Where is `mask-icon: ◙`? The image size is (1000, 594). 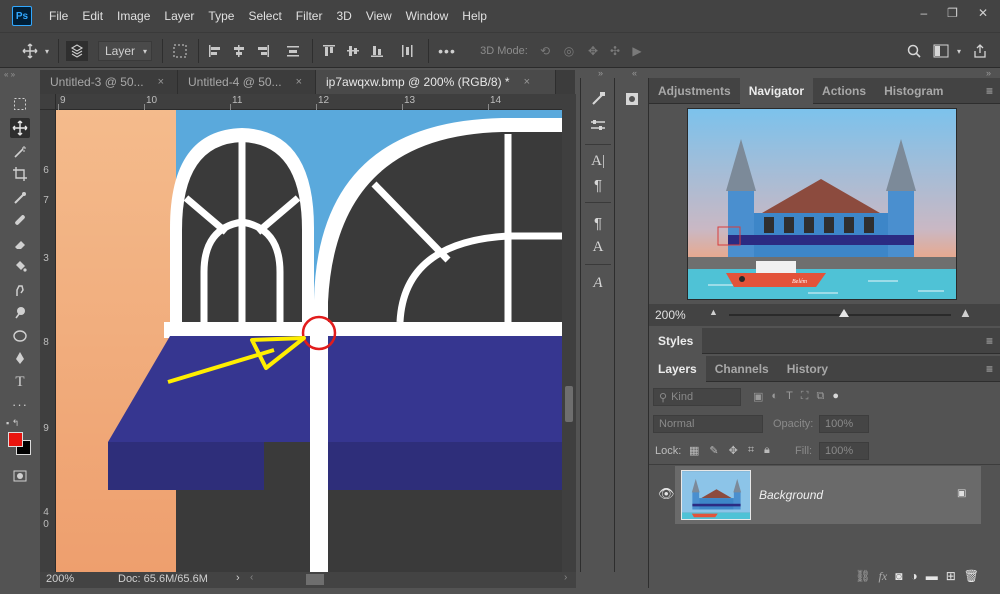 mask-icon: ◙ is located at coordinates (898, 576).